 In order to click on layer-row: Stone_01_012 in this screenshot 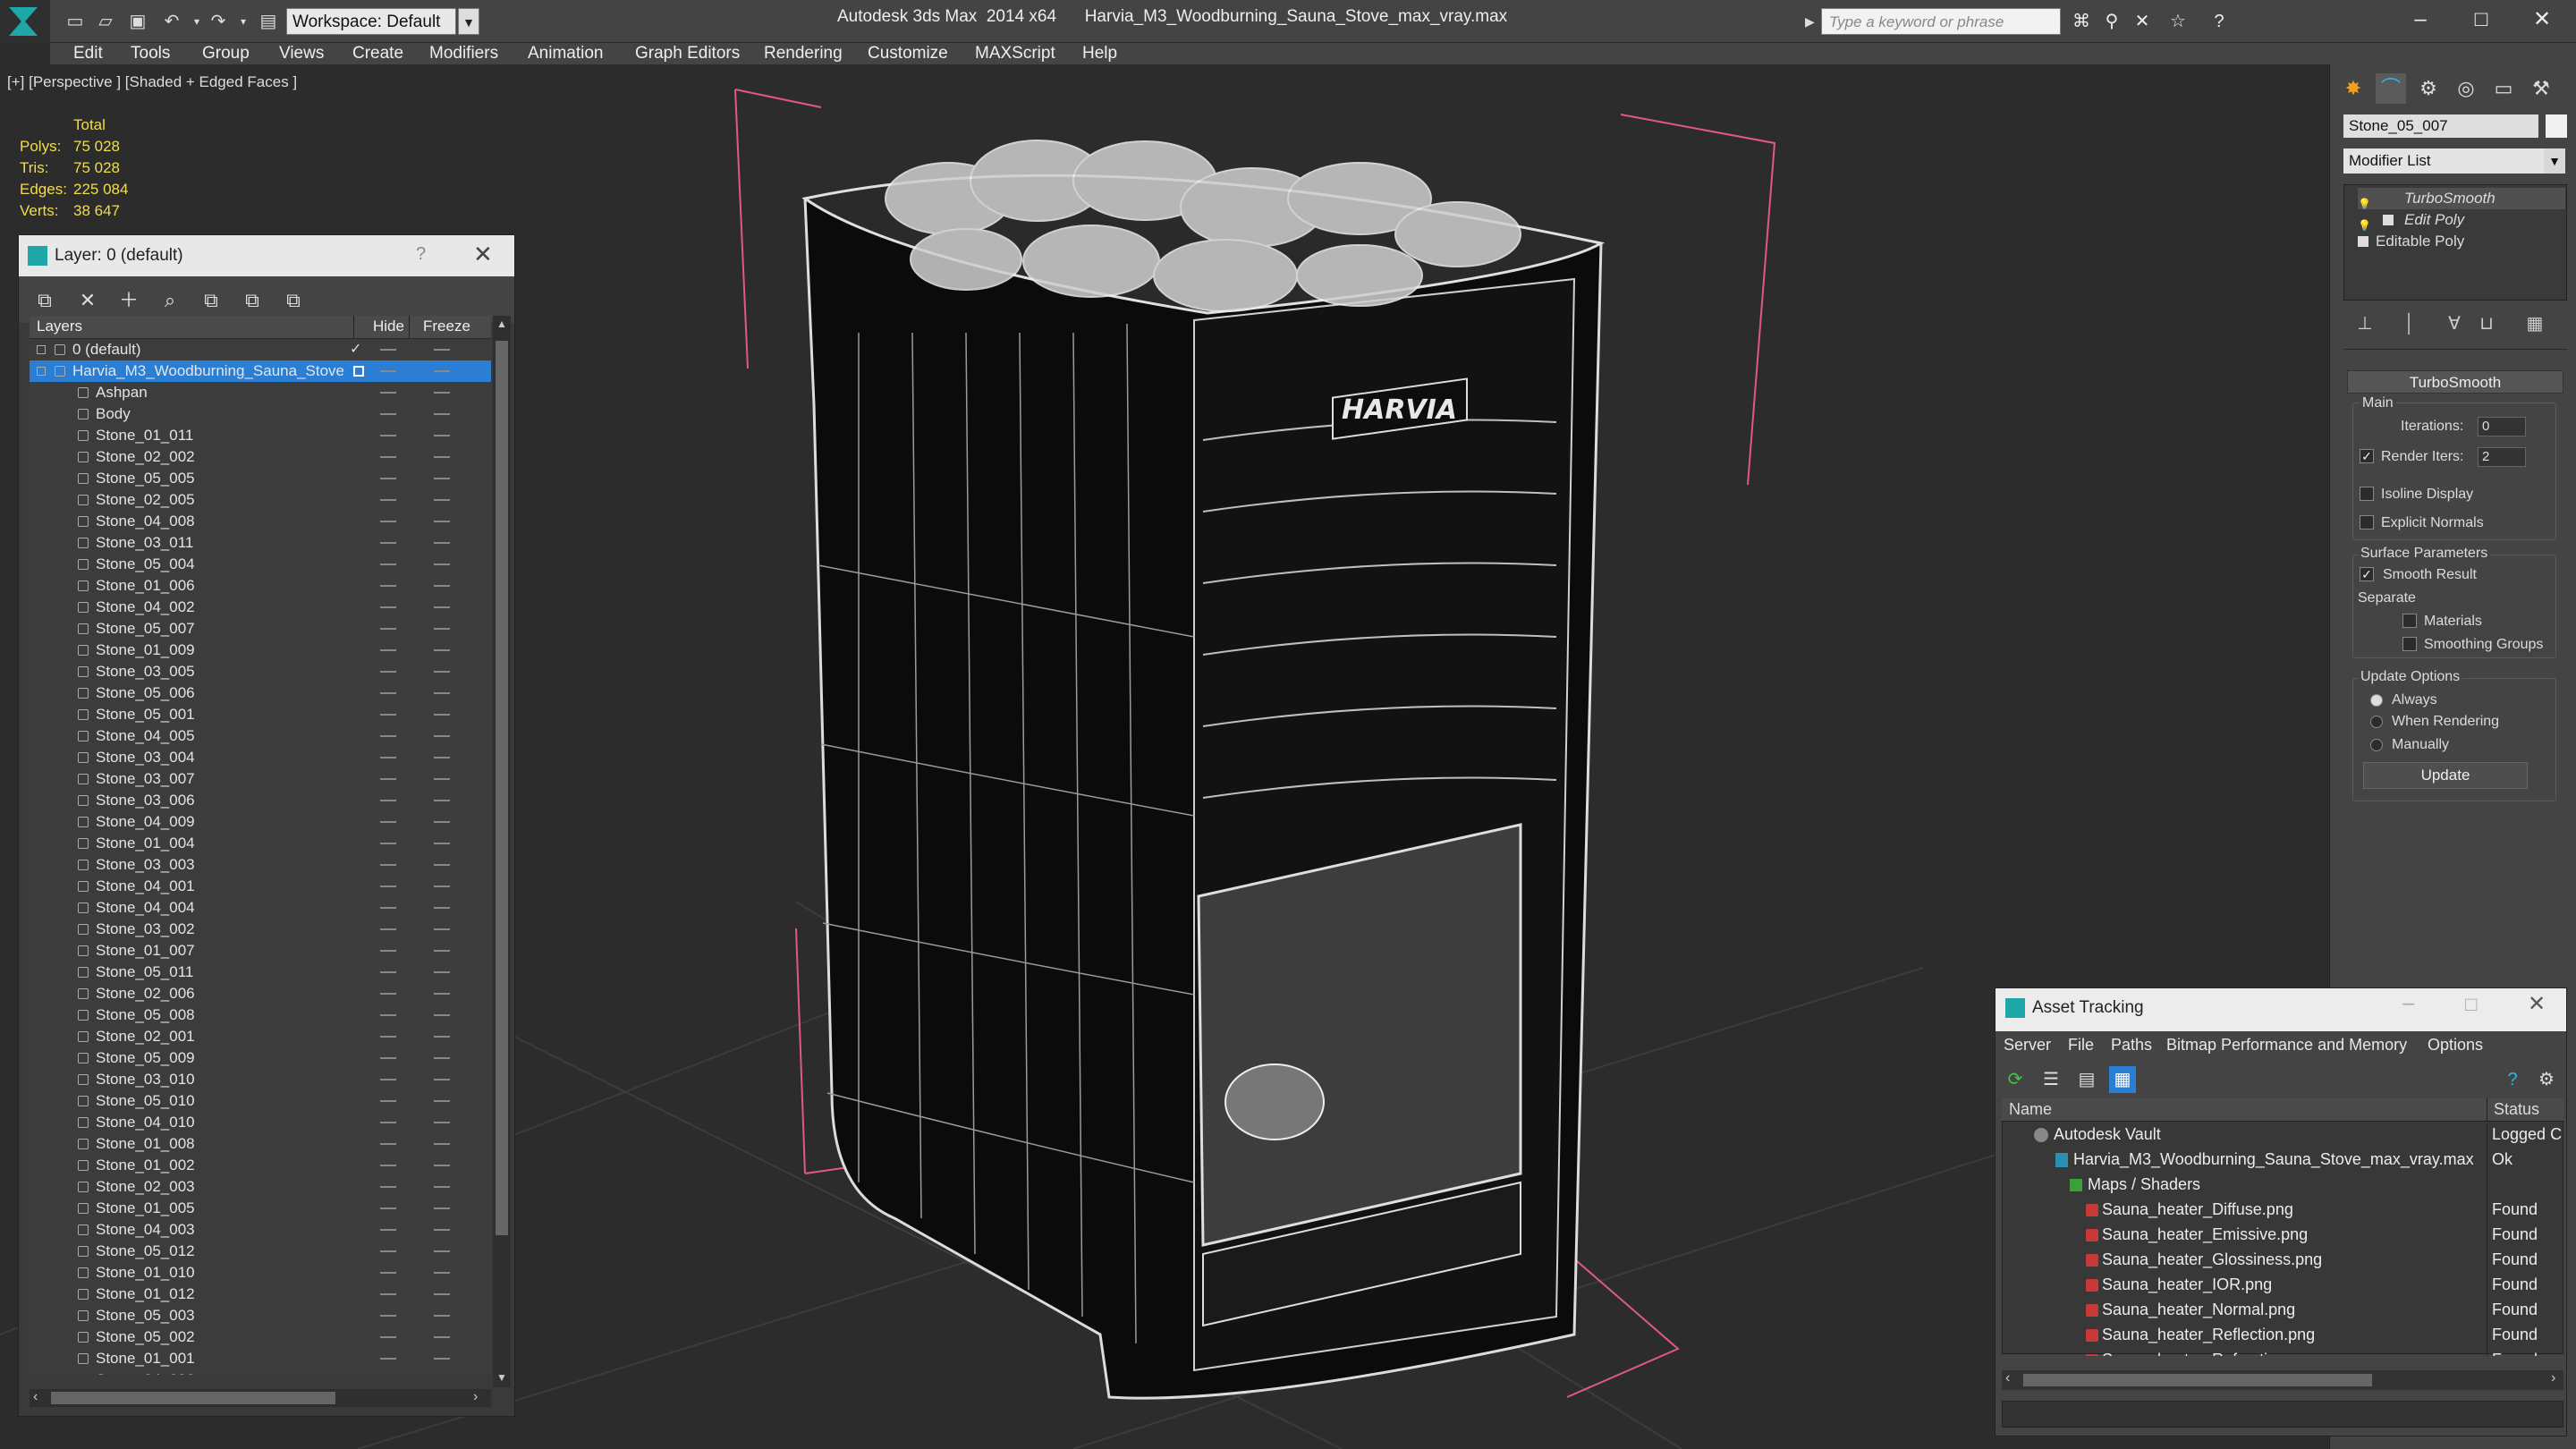, I will do `click(260, 1294)`.